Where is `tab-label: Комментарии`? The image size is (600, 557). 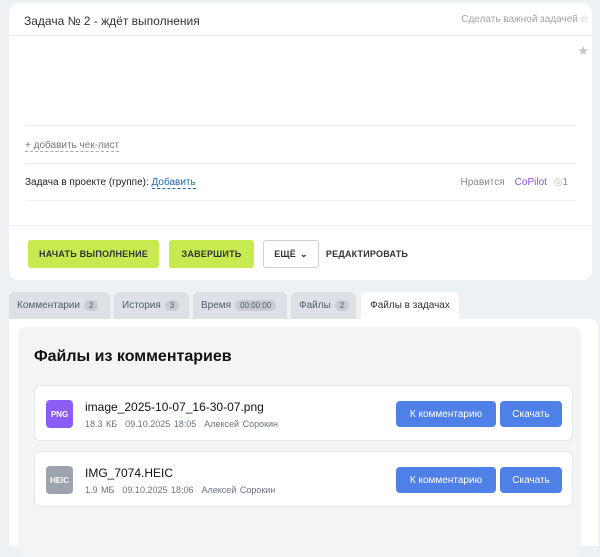
tab-label: Комментарии is located at coordinates (48, 305).